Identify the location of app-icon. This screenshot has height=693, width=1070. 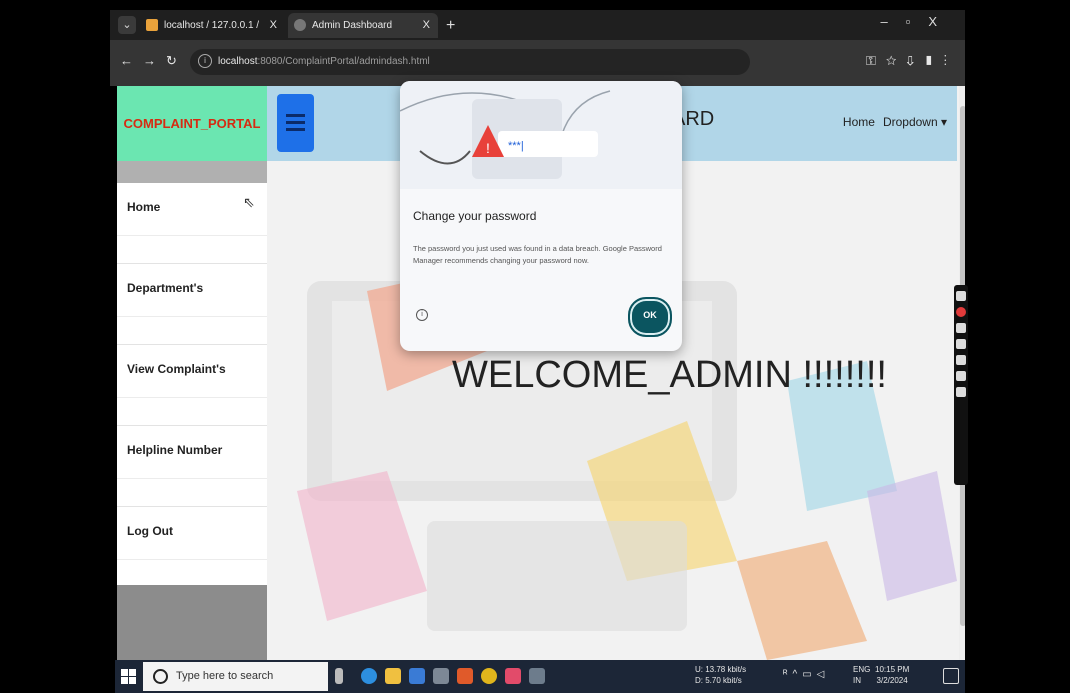
(513, 676).